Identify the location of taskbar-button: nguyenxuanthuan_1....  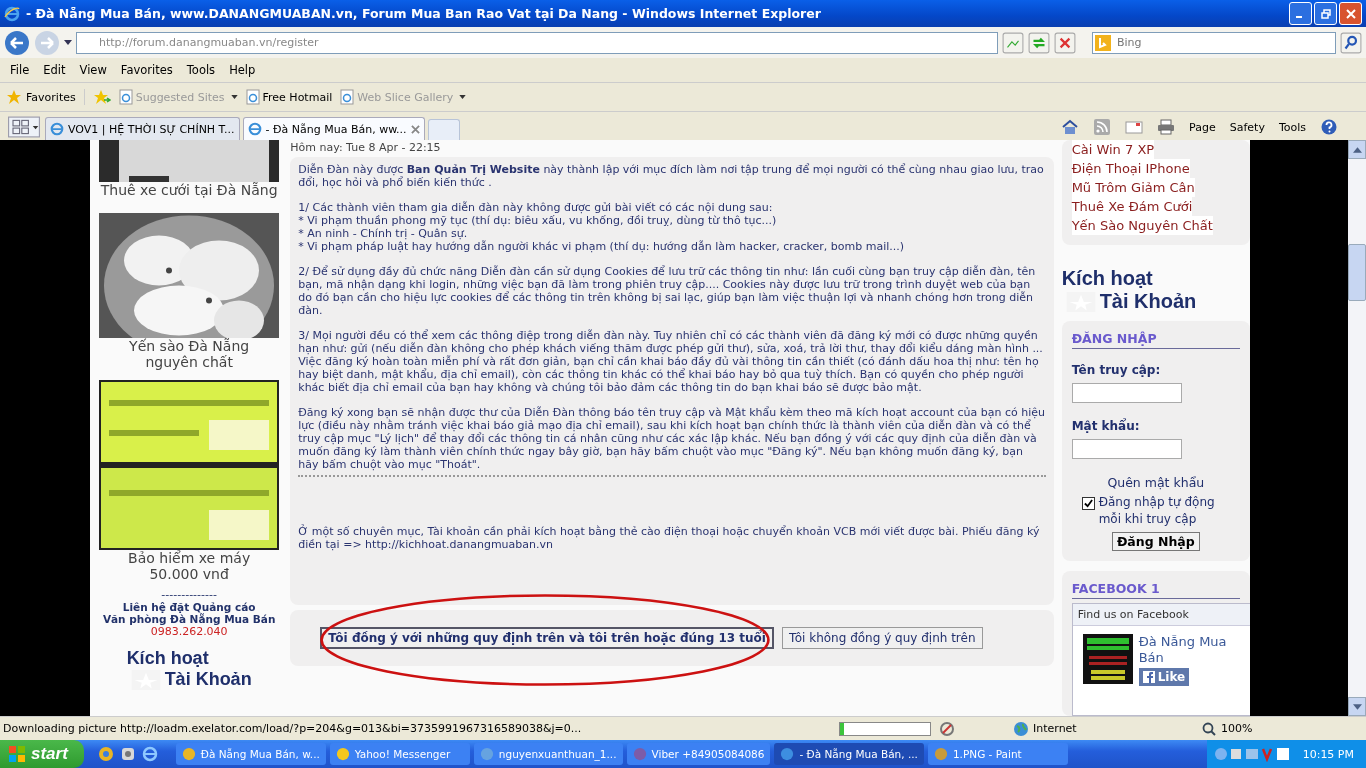
(548, 754).